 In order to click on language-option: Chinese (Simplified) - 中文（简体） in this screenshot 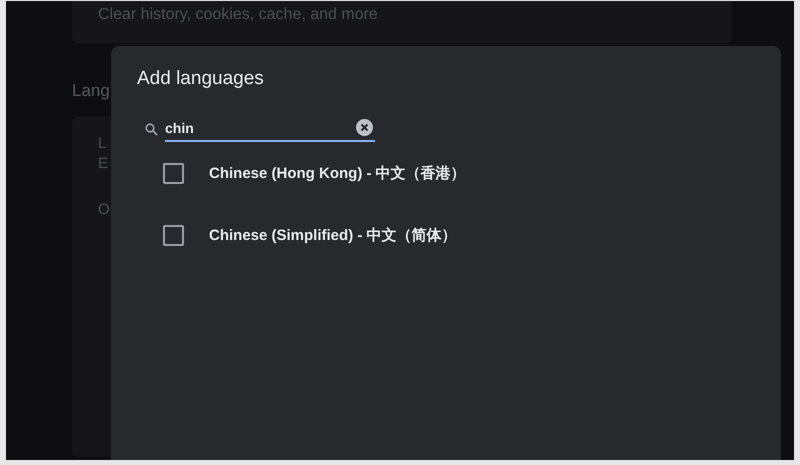, I will do `click(333, 235)`.